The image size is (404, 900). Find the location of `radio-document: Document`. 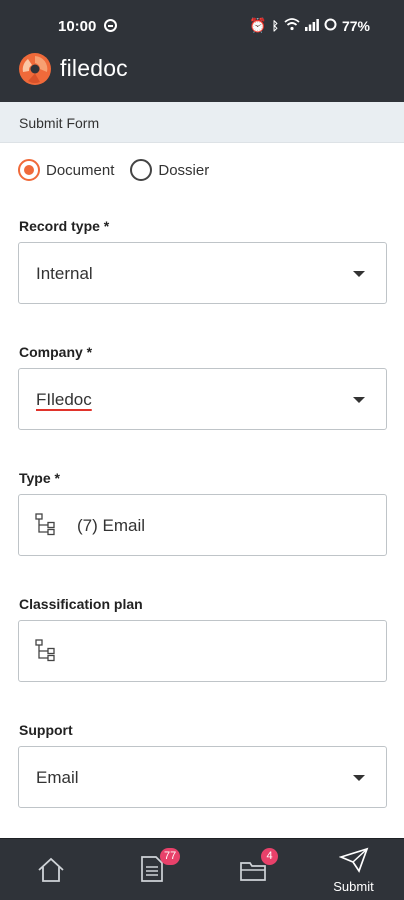

radio-document: Document is located at coordinates (66, 170).